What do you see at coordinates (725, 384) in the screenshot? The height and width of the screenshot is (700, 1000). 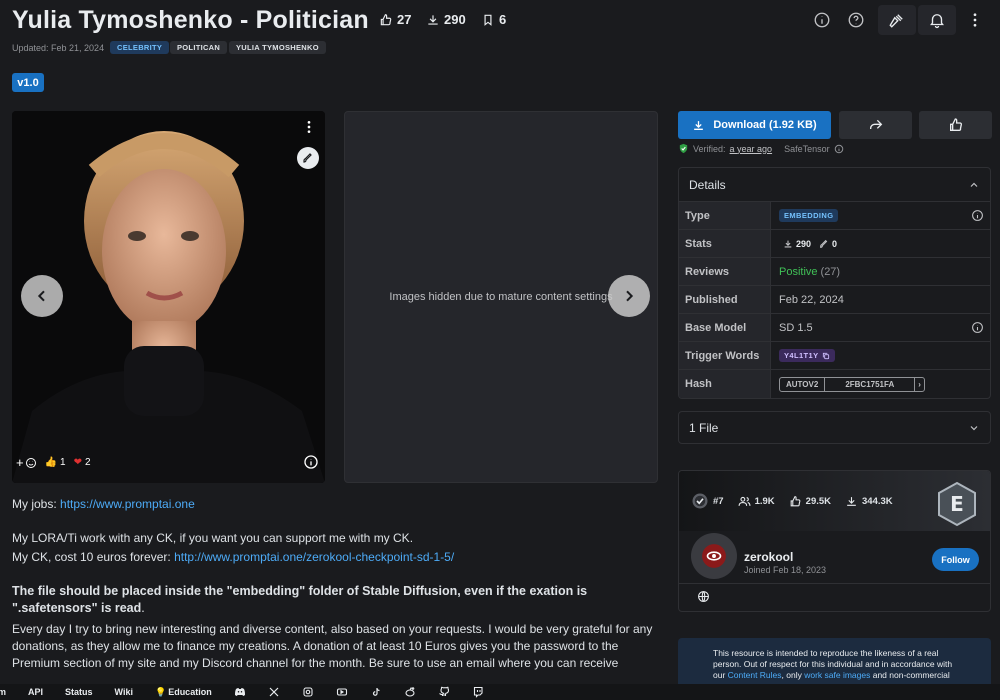 I see `detail-key: Hash` at bounding box center [725, 384].